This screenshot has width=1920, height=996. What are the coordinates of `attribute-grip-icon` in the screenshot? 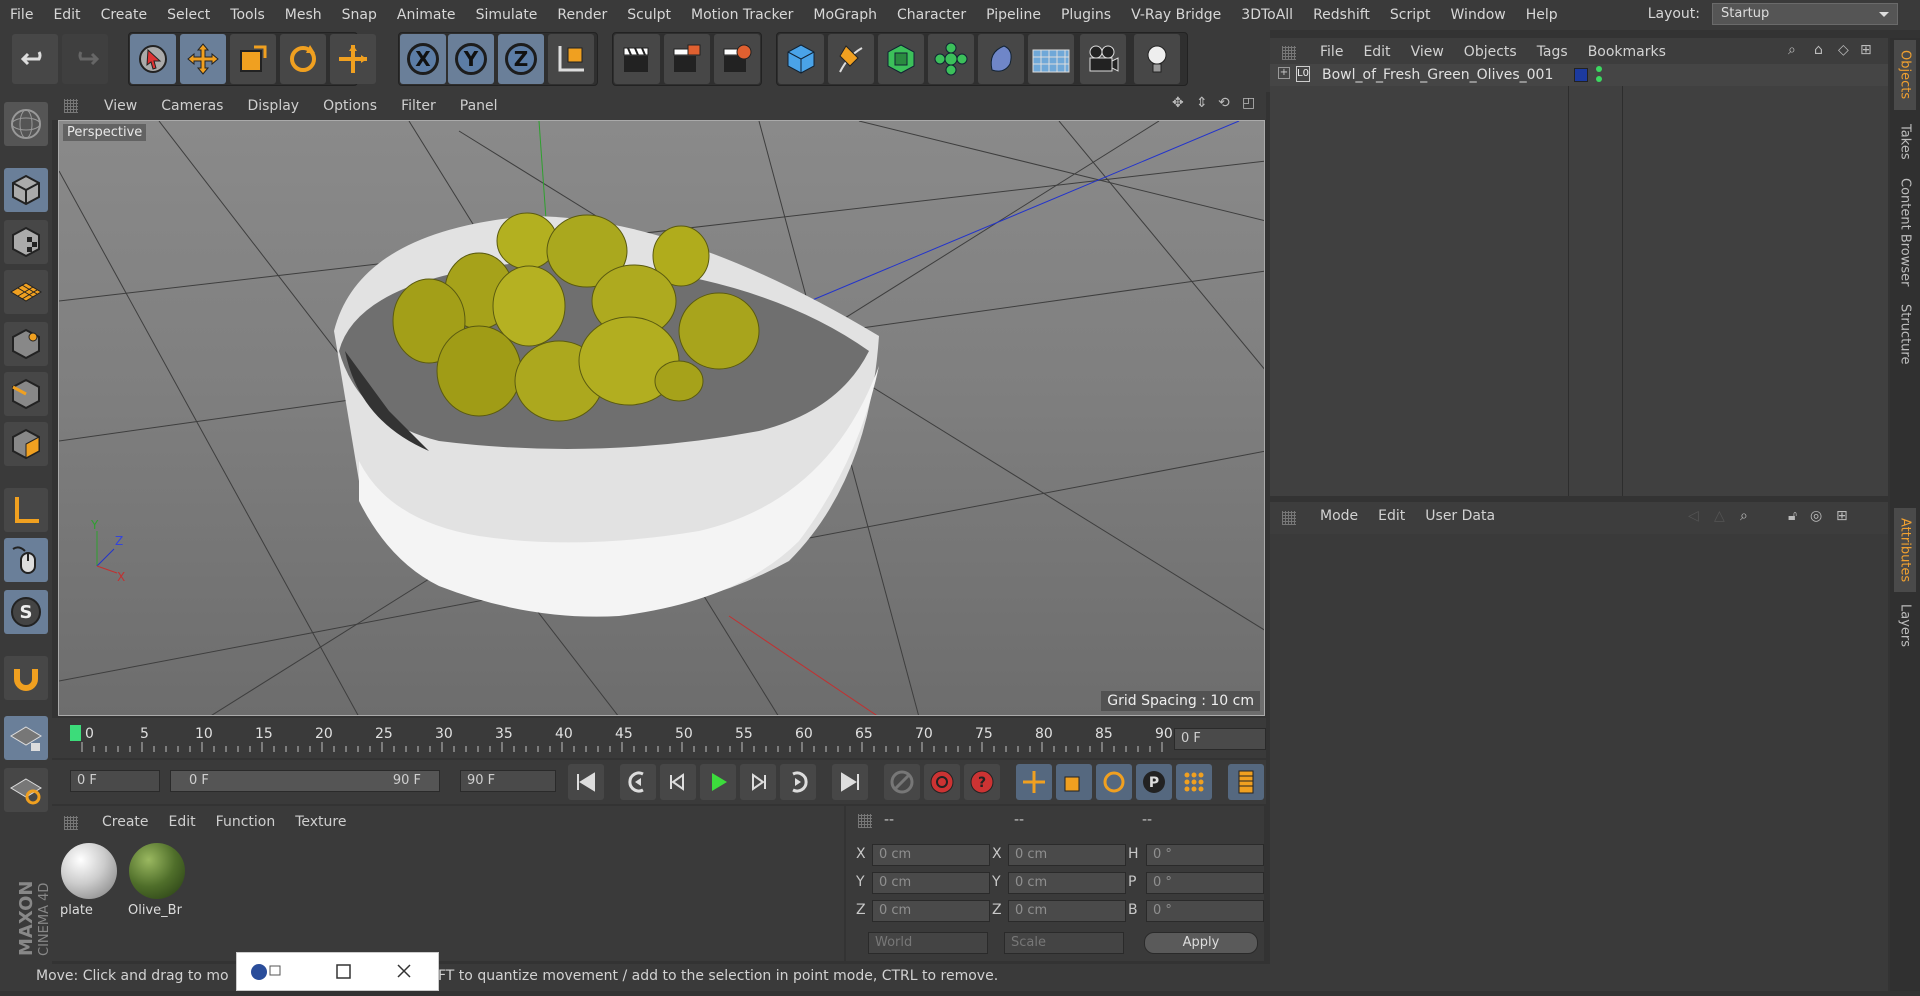 It's located at (1289, 518).